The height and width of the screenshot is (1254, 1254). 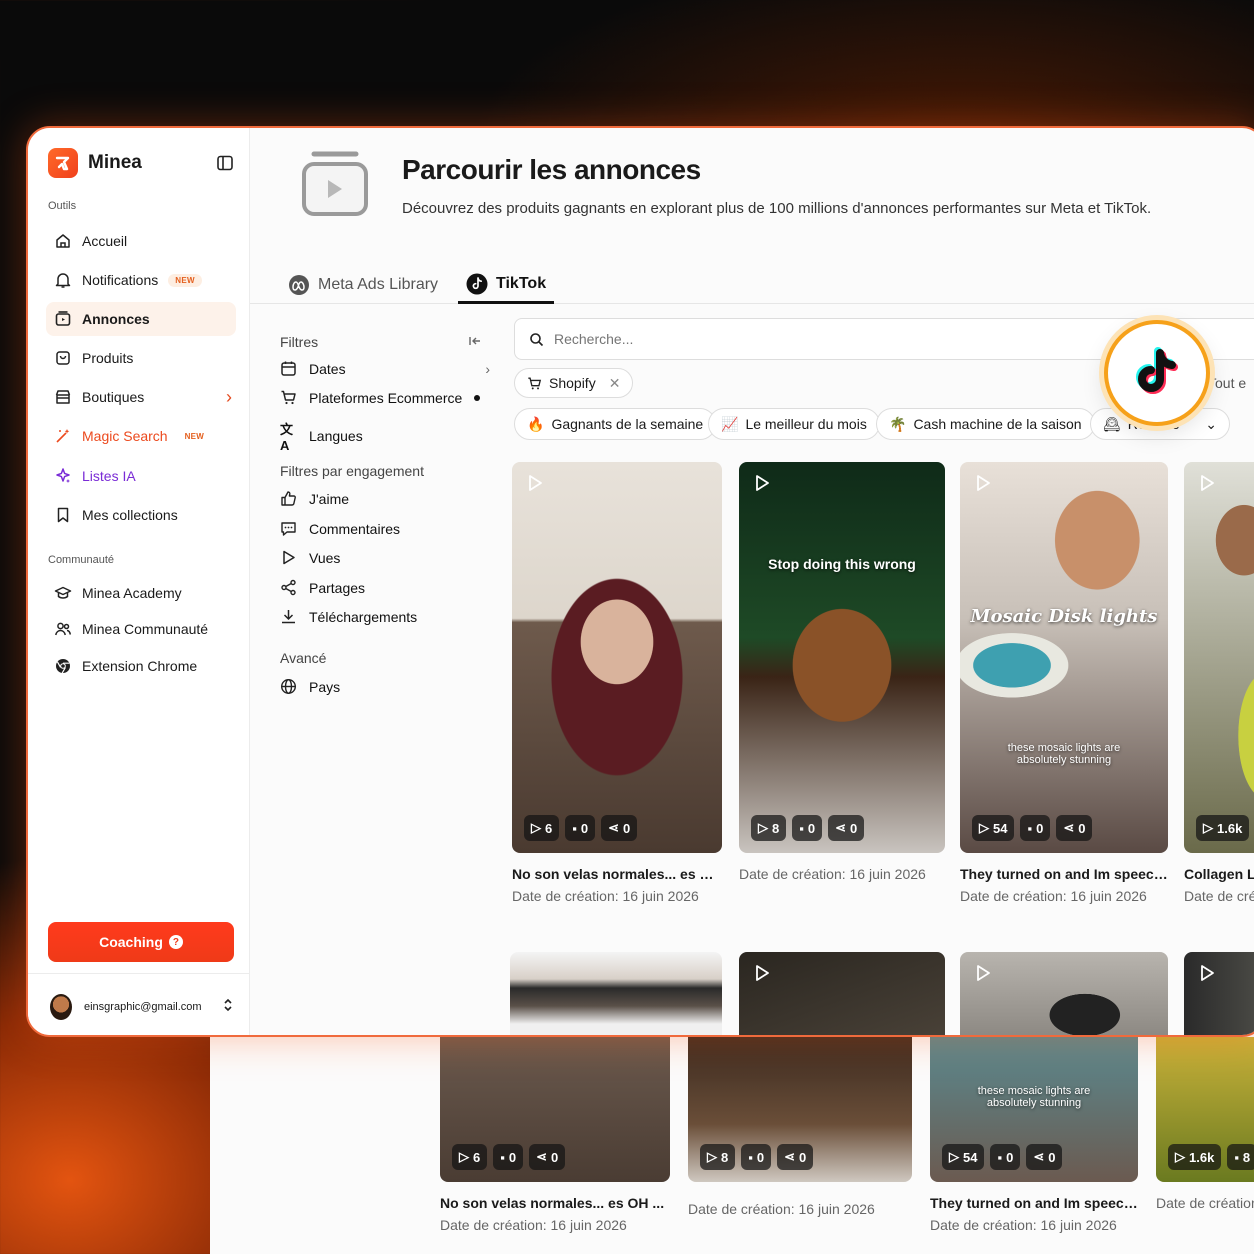 What do you see at coordinates (62, 206) in the screenshot?
I see `section-tools-label: Outils` at bounding box center [62, 206].